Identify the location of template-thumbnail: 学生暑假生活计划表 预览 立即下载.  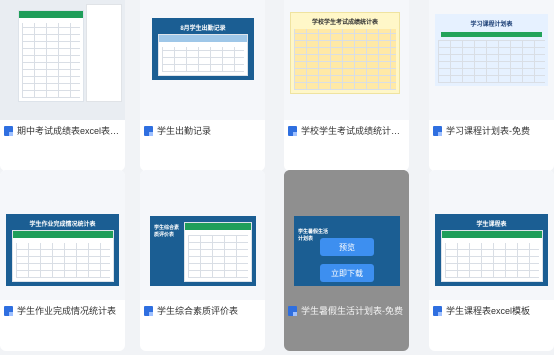
(346, 235).